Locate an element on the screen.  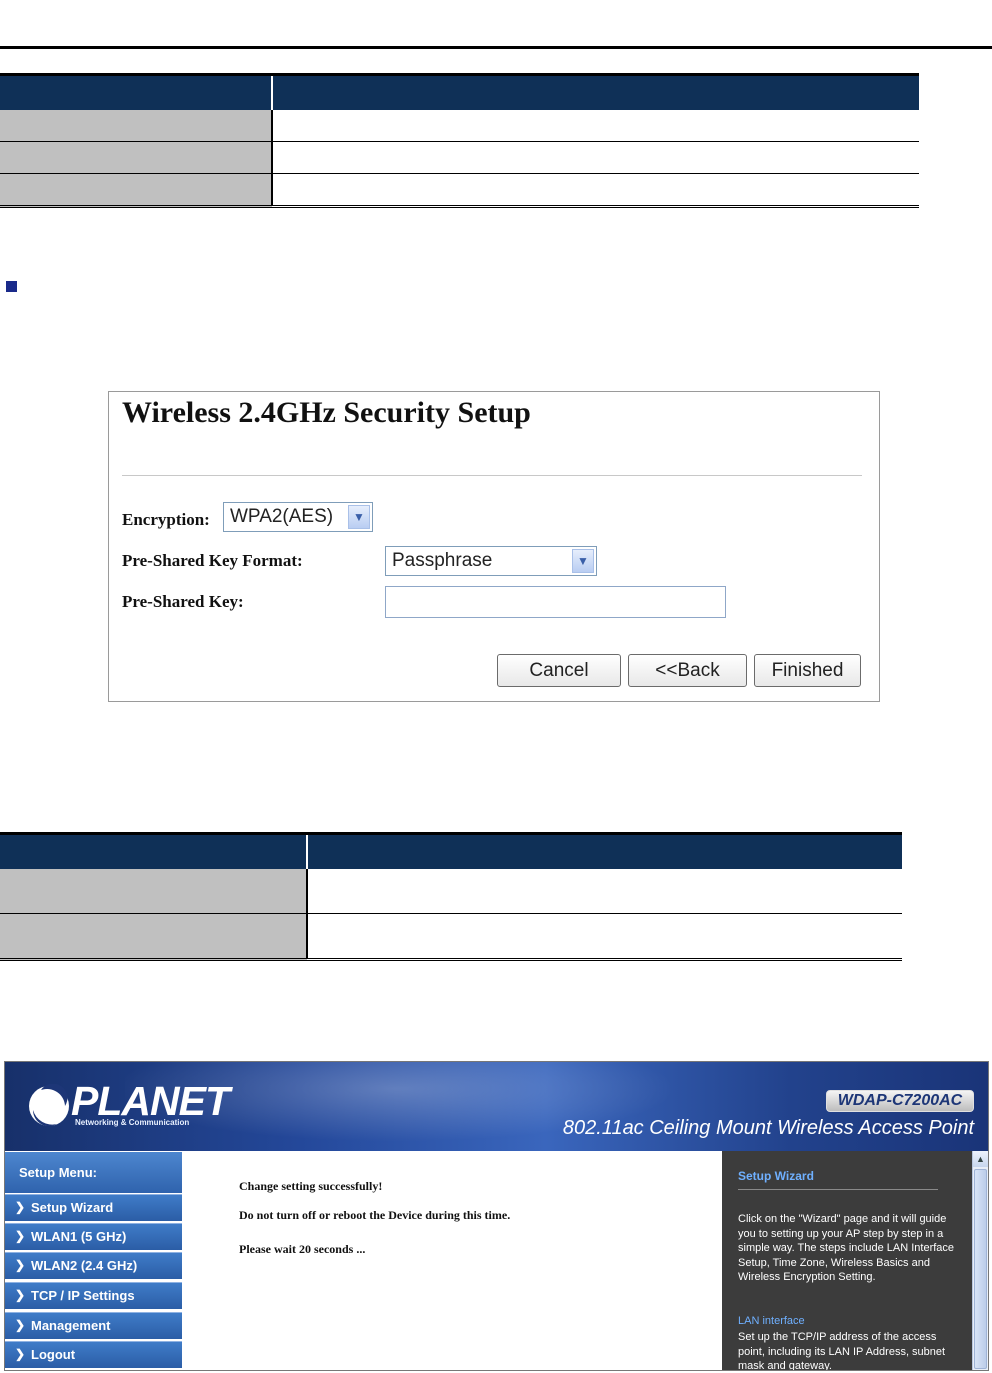
sidebar-item-management: ❯ Management is located at coordinates (93, 1325).